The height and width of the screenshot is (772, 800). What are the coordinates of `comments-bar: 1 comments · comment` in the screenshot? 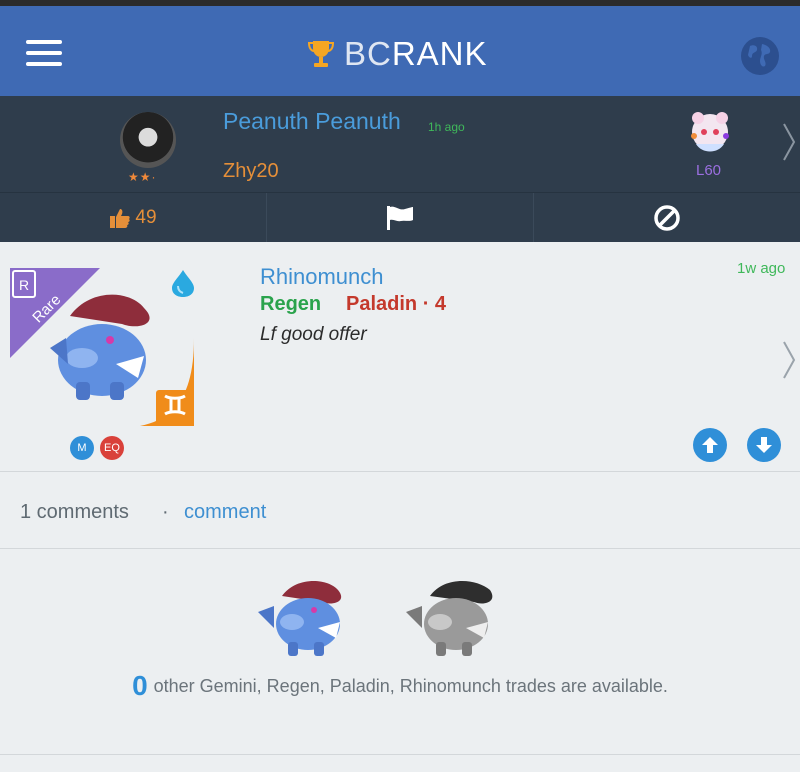 It's located at (400, 511).